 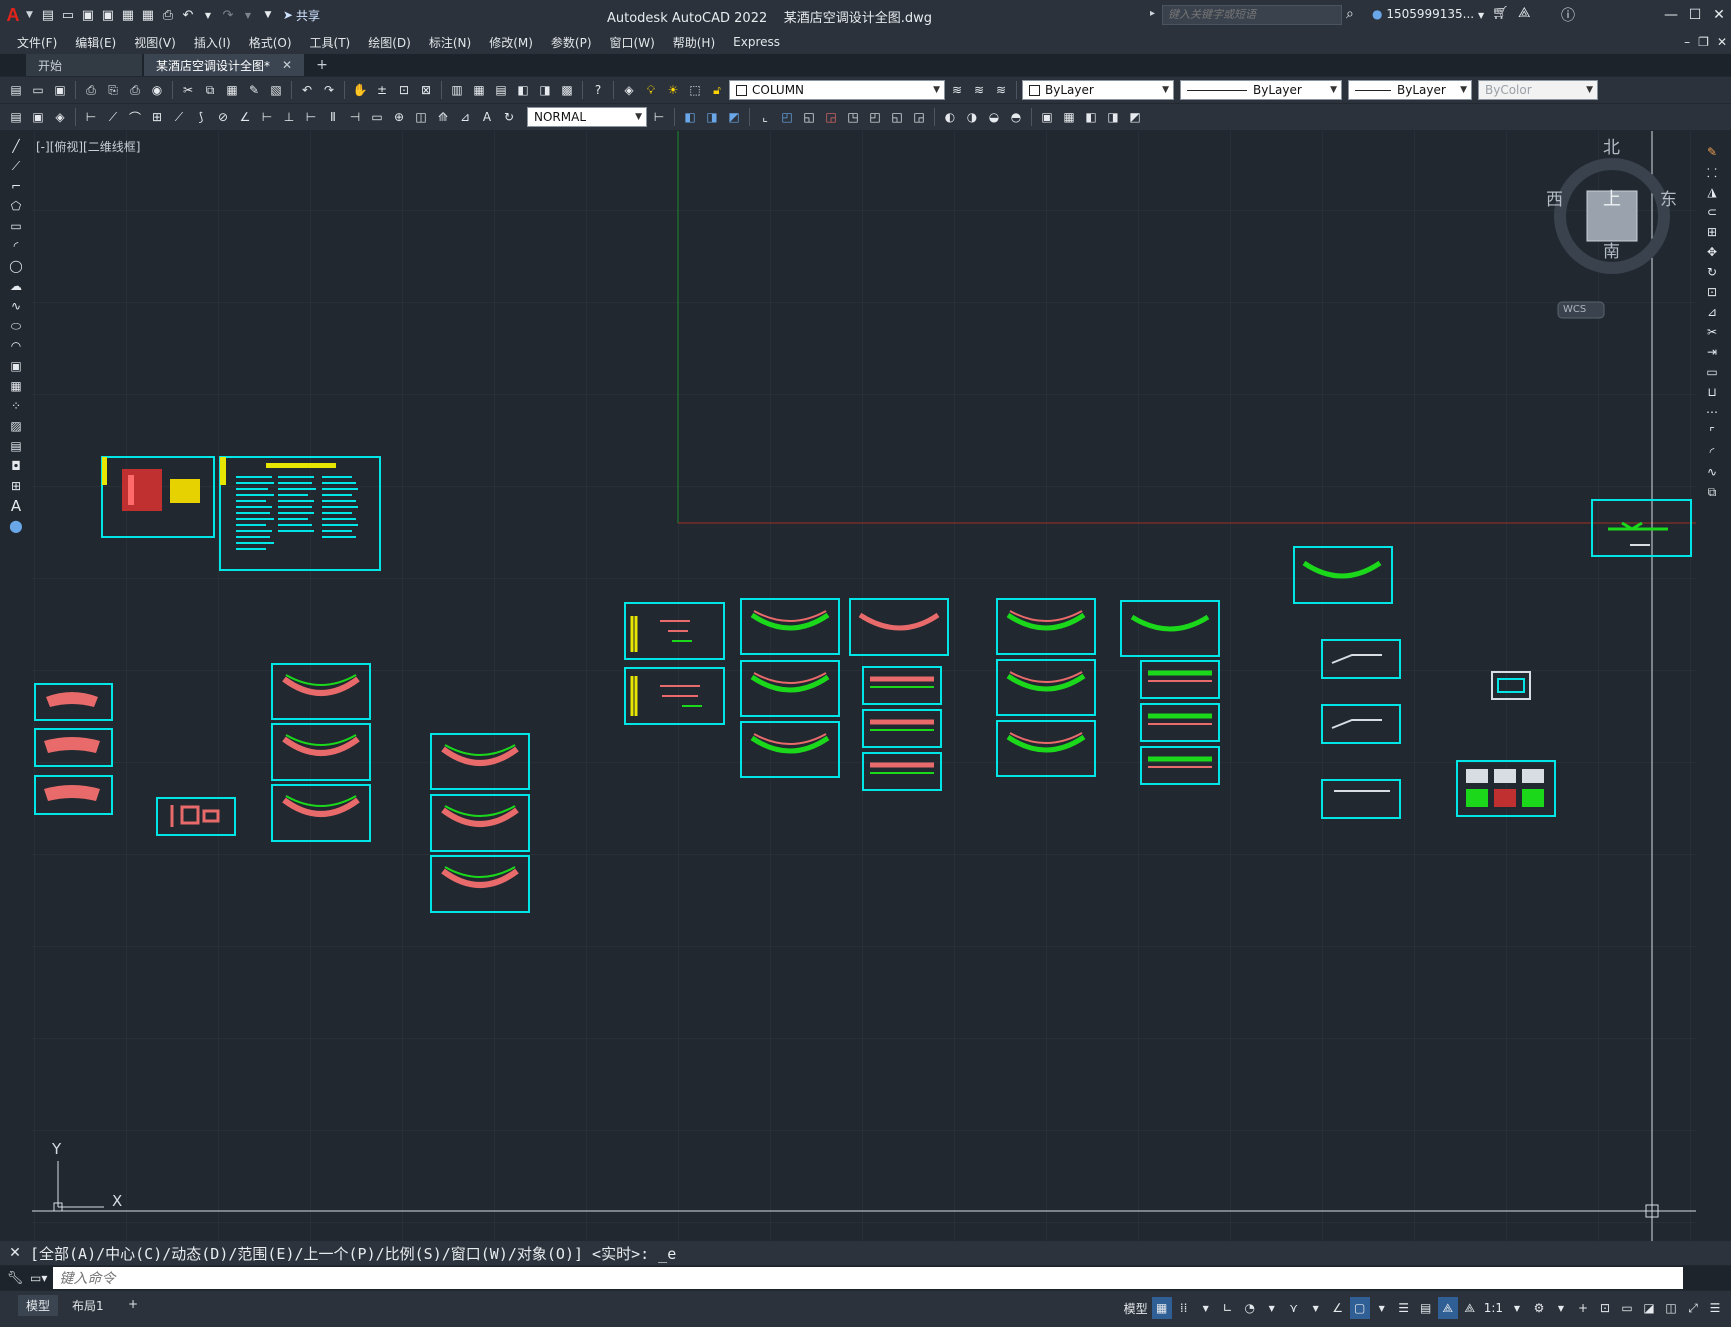 I want to click on break-icon: ⊔, so click(x=1711, y=392).